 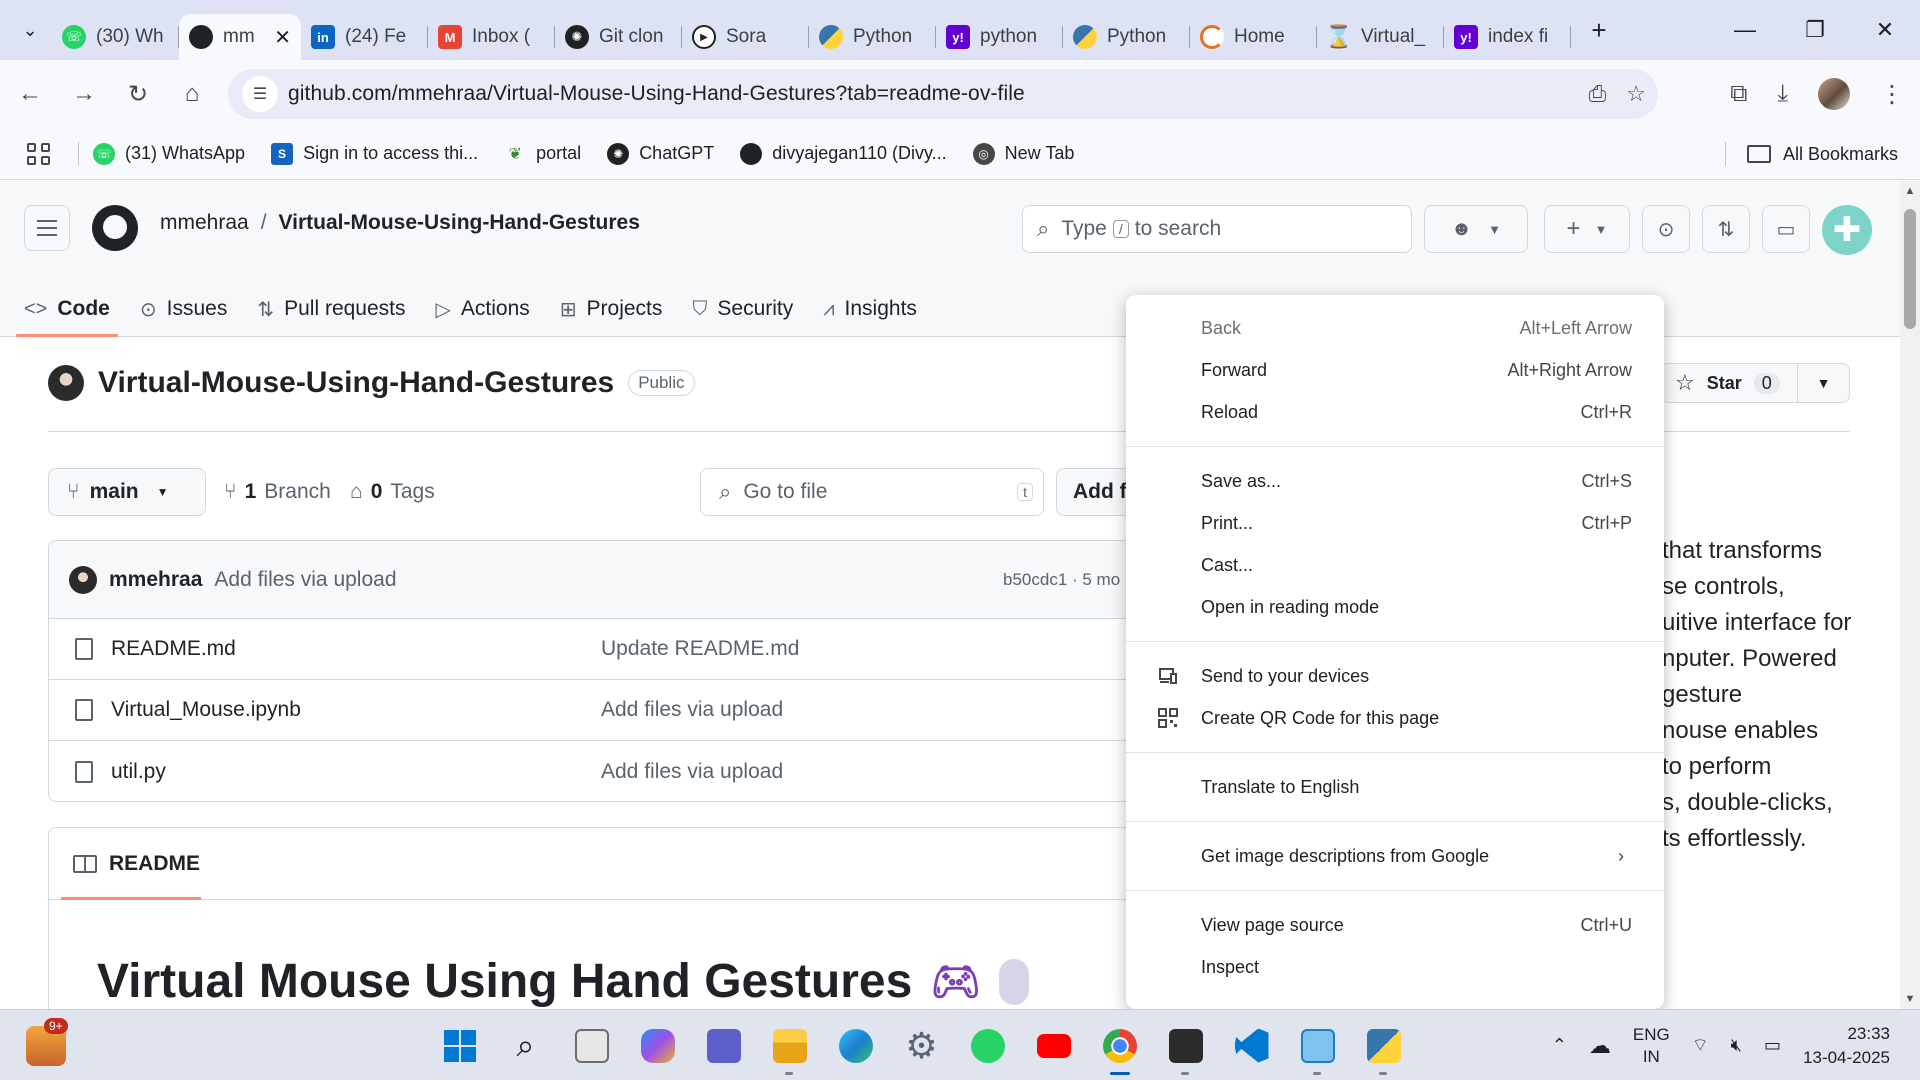 What do you see at coordinates (1636, 94) in the screenshot?
I see `bookmark-star-icon: ☆` at bounding box center [1636, 94].